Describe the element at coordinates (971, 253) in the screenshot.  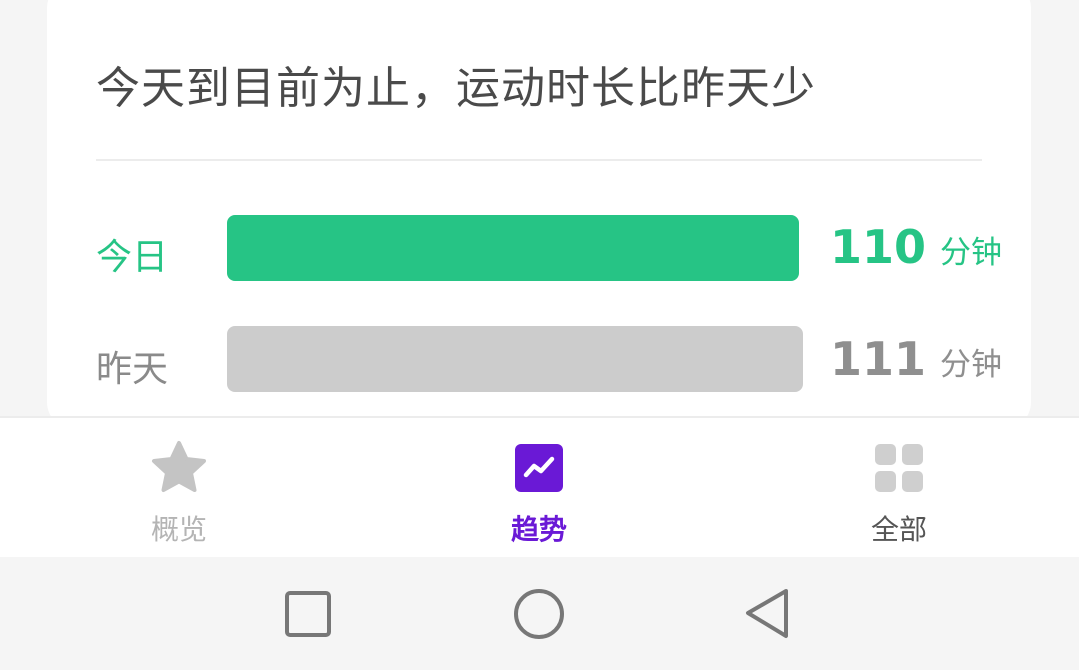
I see `today-value-unit: 分钟` at that location.